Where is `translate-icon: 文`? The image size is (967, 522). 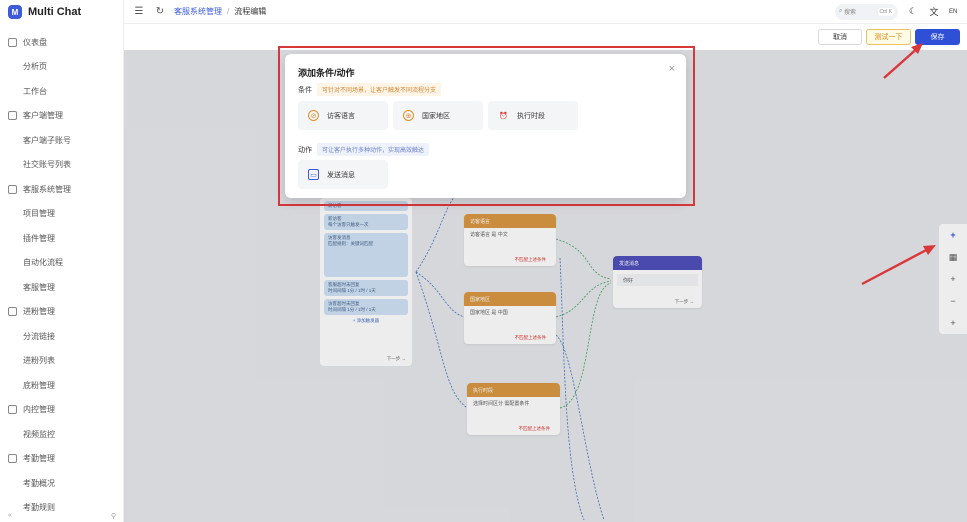
translate-icon: 文 is located at coordinates (934, 12).